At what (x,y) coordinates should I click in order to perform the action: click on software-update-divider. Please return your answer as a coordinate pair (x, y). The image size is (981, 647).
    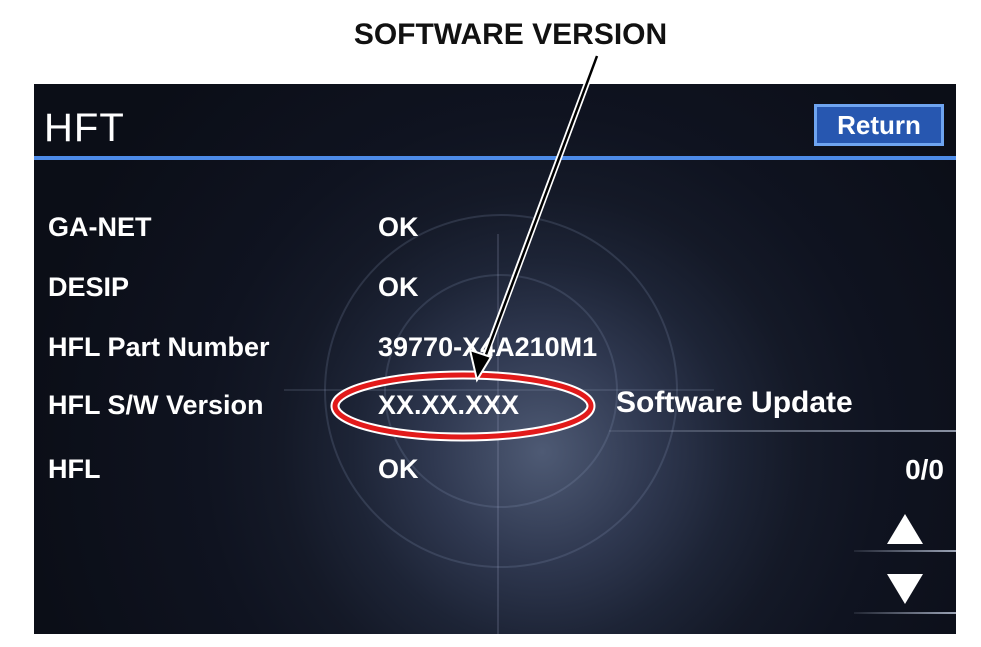
    Looking at the image, I should click on (782, 431).